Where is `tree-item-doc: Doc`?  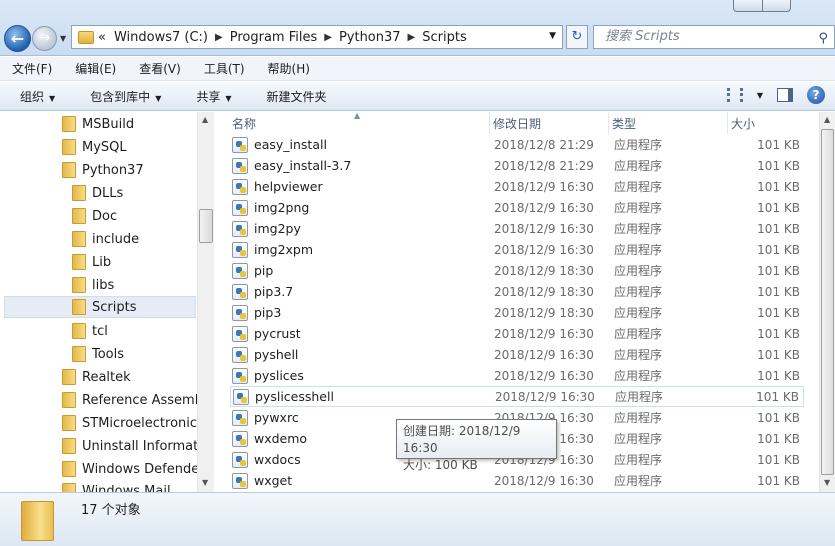 tree-item-doc: Doc is located at coordinates (94, 216).